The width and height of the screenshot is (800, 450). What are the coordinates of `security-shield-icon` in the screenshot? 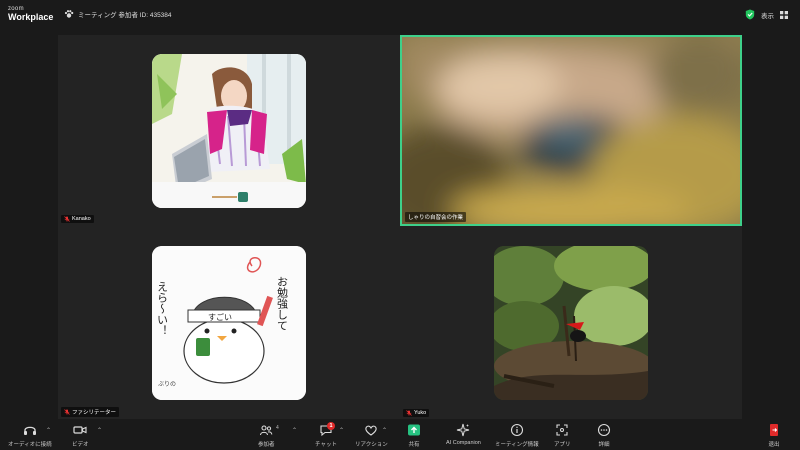 It's located at (750, 14).